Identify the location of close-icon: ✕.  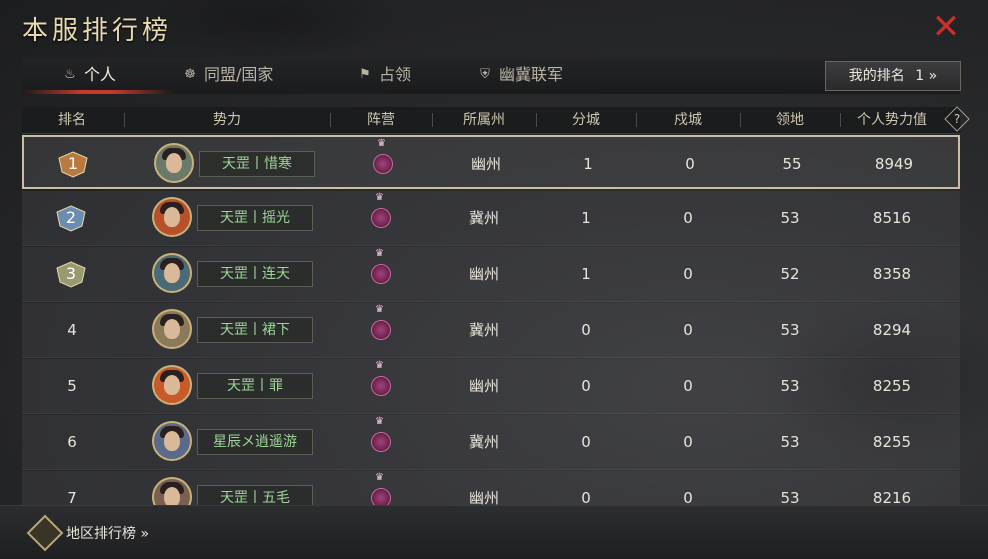
(946, 27).